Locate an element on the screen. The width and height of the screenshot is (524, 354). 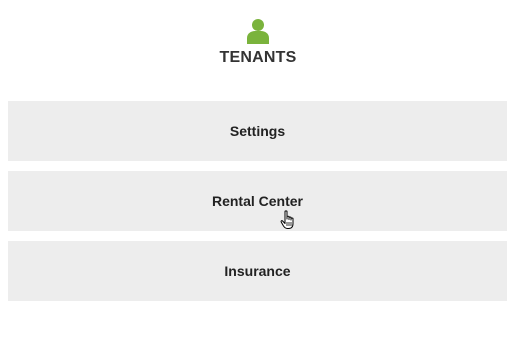
rental-center-button-label: Rental Center is located at coordinates (257, 201).